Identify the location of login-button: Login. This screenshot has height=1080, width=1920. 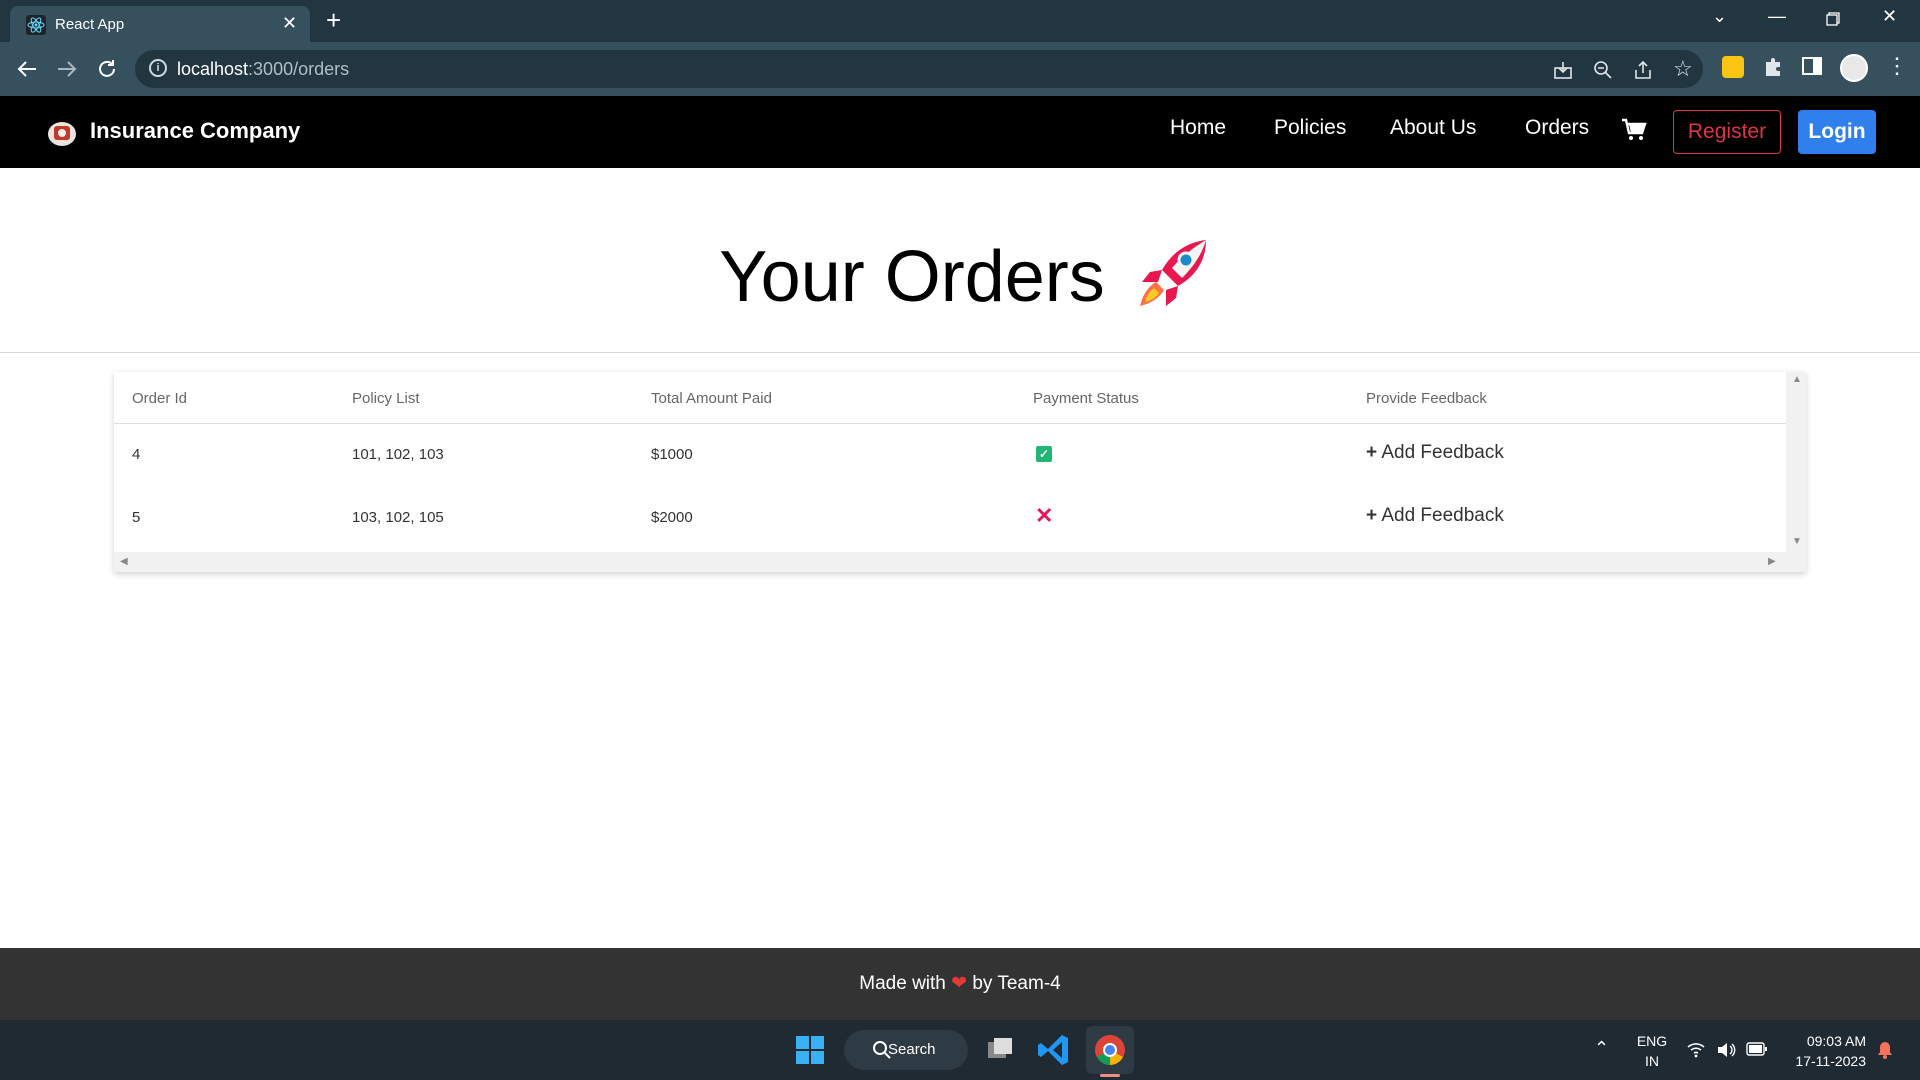
(1837, 132).